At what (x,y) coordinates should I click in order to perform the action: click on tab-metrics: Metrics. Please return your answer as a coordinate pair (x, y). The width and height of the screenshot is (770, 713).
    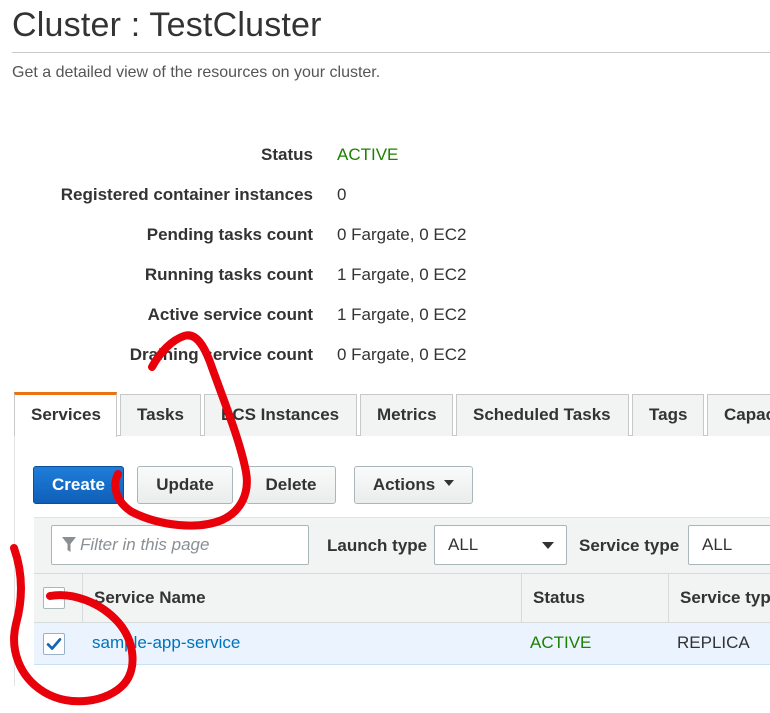
    Looking at the image, I should click on (406, 415).